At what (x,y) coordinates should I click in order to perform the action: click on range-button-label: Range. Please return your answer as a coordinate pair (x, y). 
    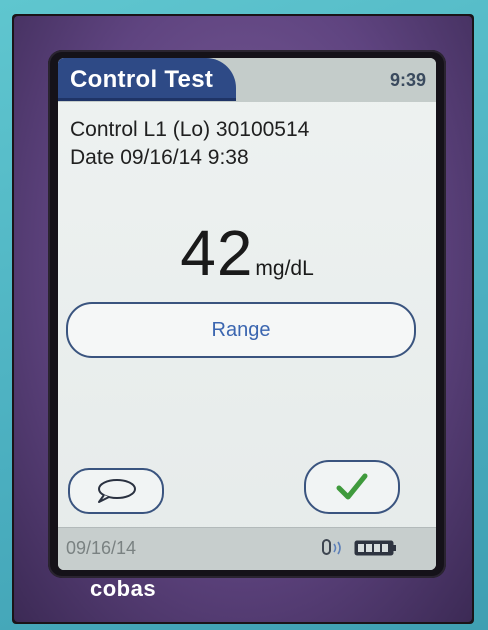
    Looking at the image, I should click on (241, 329).